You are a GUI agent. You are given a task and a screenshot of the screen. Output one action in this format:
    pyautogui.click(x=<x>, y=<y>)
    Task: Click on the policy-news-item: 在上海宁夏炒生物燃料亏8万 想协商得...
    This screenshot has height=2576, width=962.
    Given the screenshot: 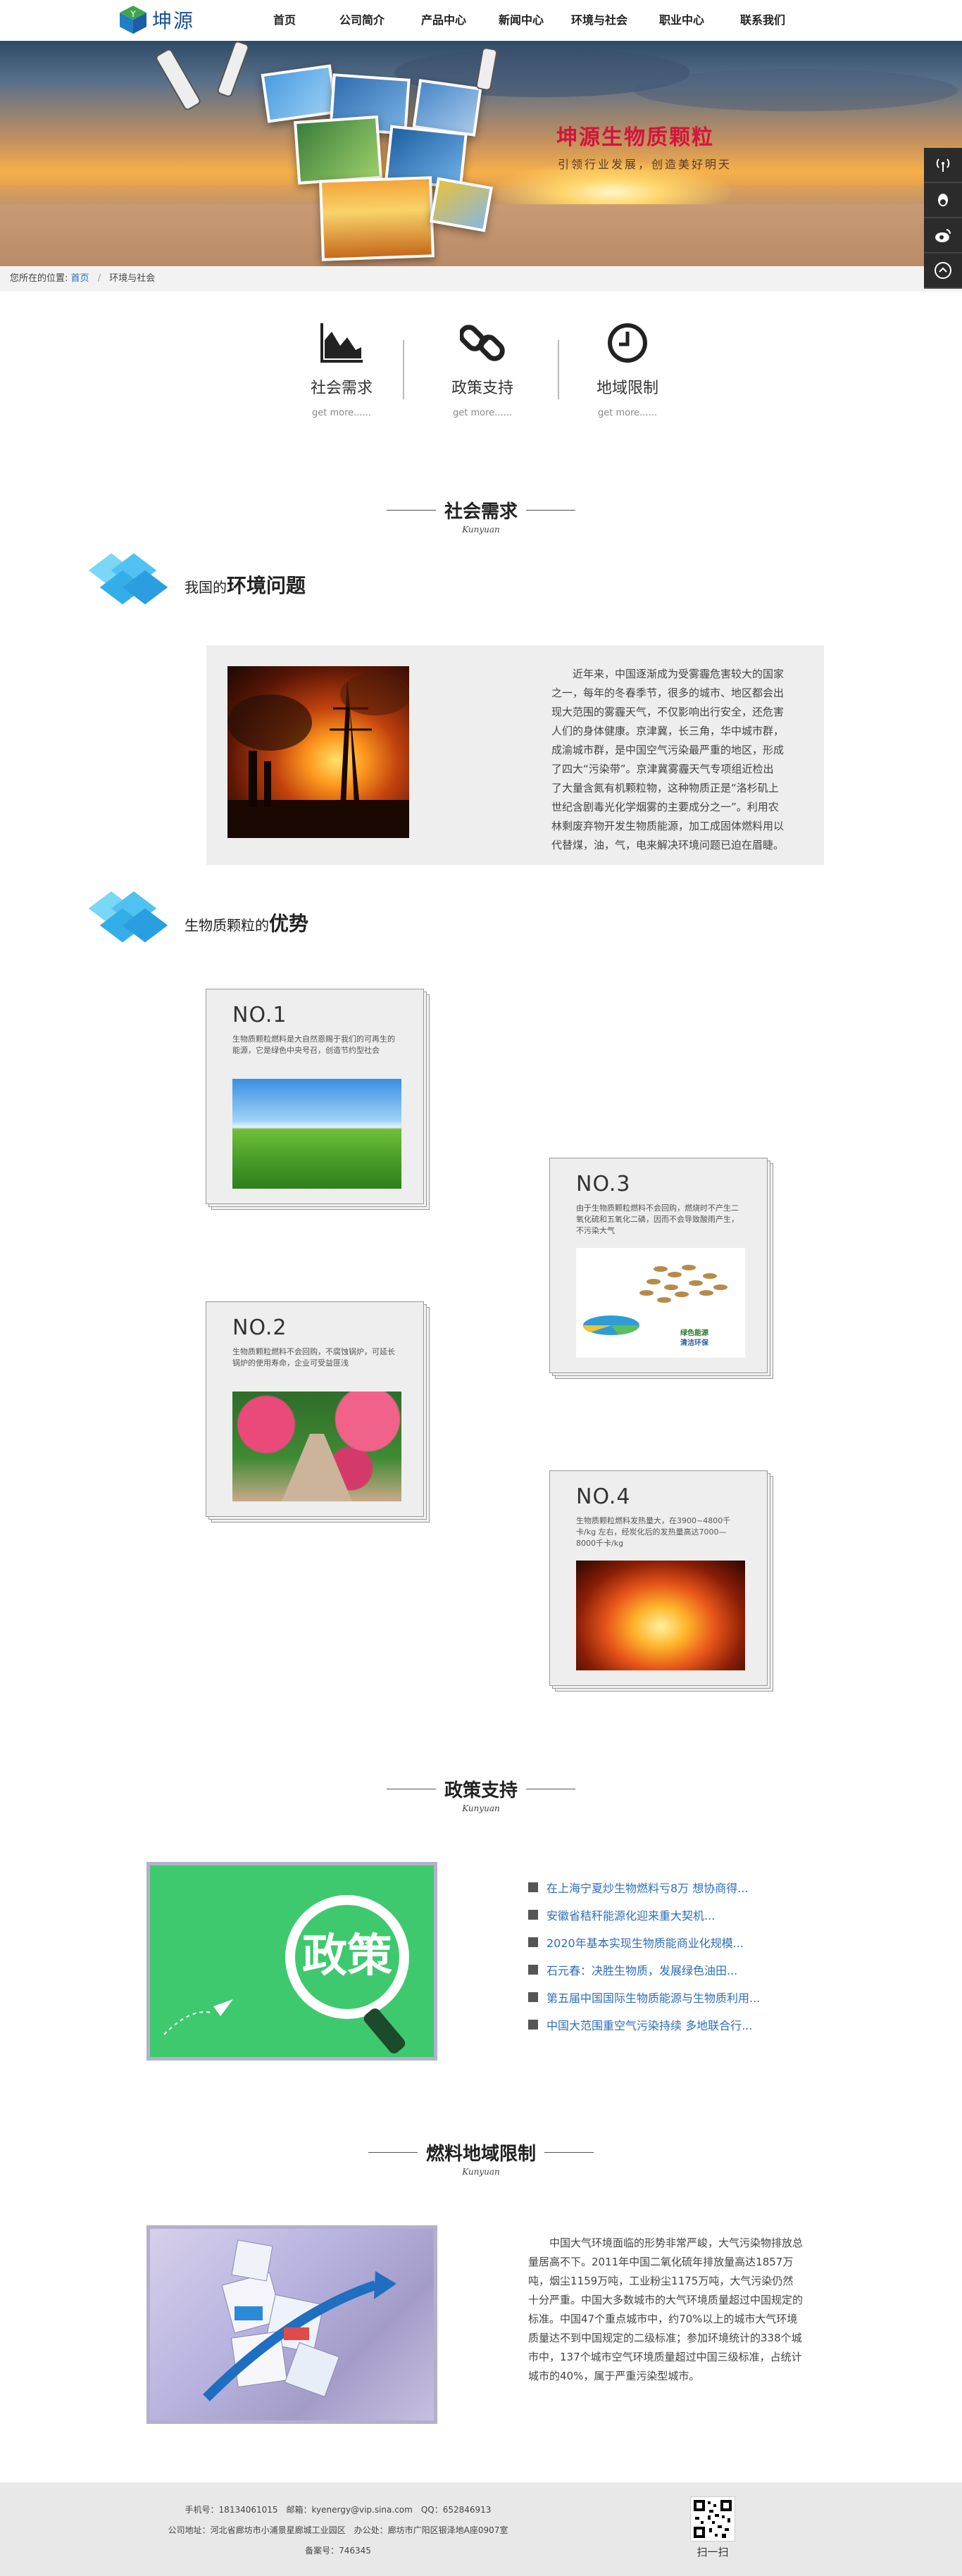 What is the action you would take?
    pyautogui.click(x=690, y=1887)
    